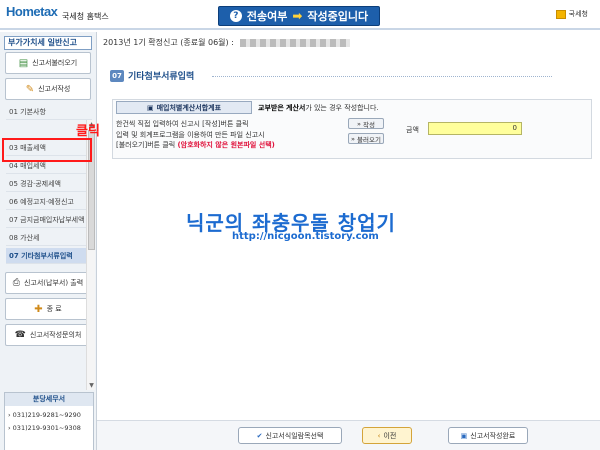 The image size is (600, 450). I want to click on doc-title-badge: ▣ 매입처별계산서합계표, so click(184, 107).